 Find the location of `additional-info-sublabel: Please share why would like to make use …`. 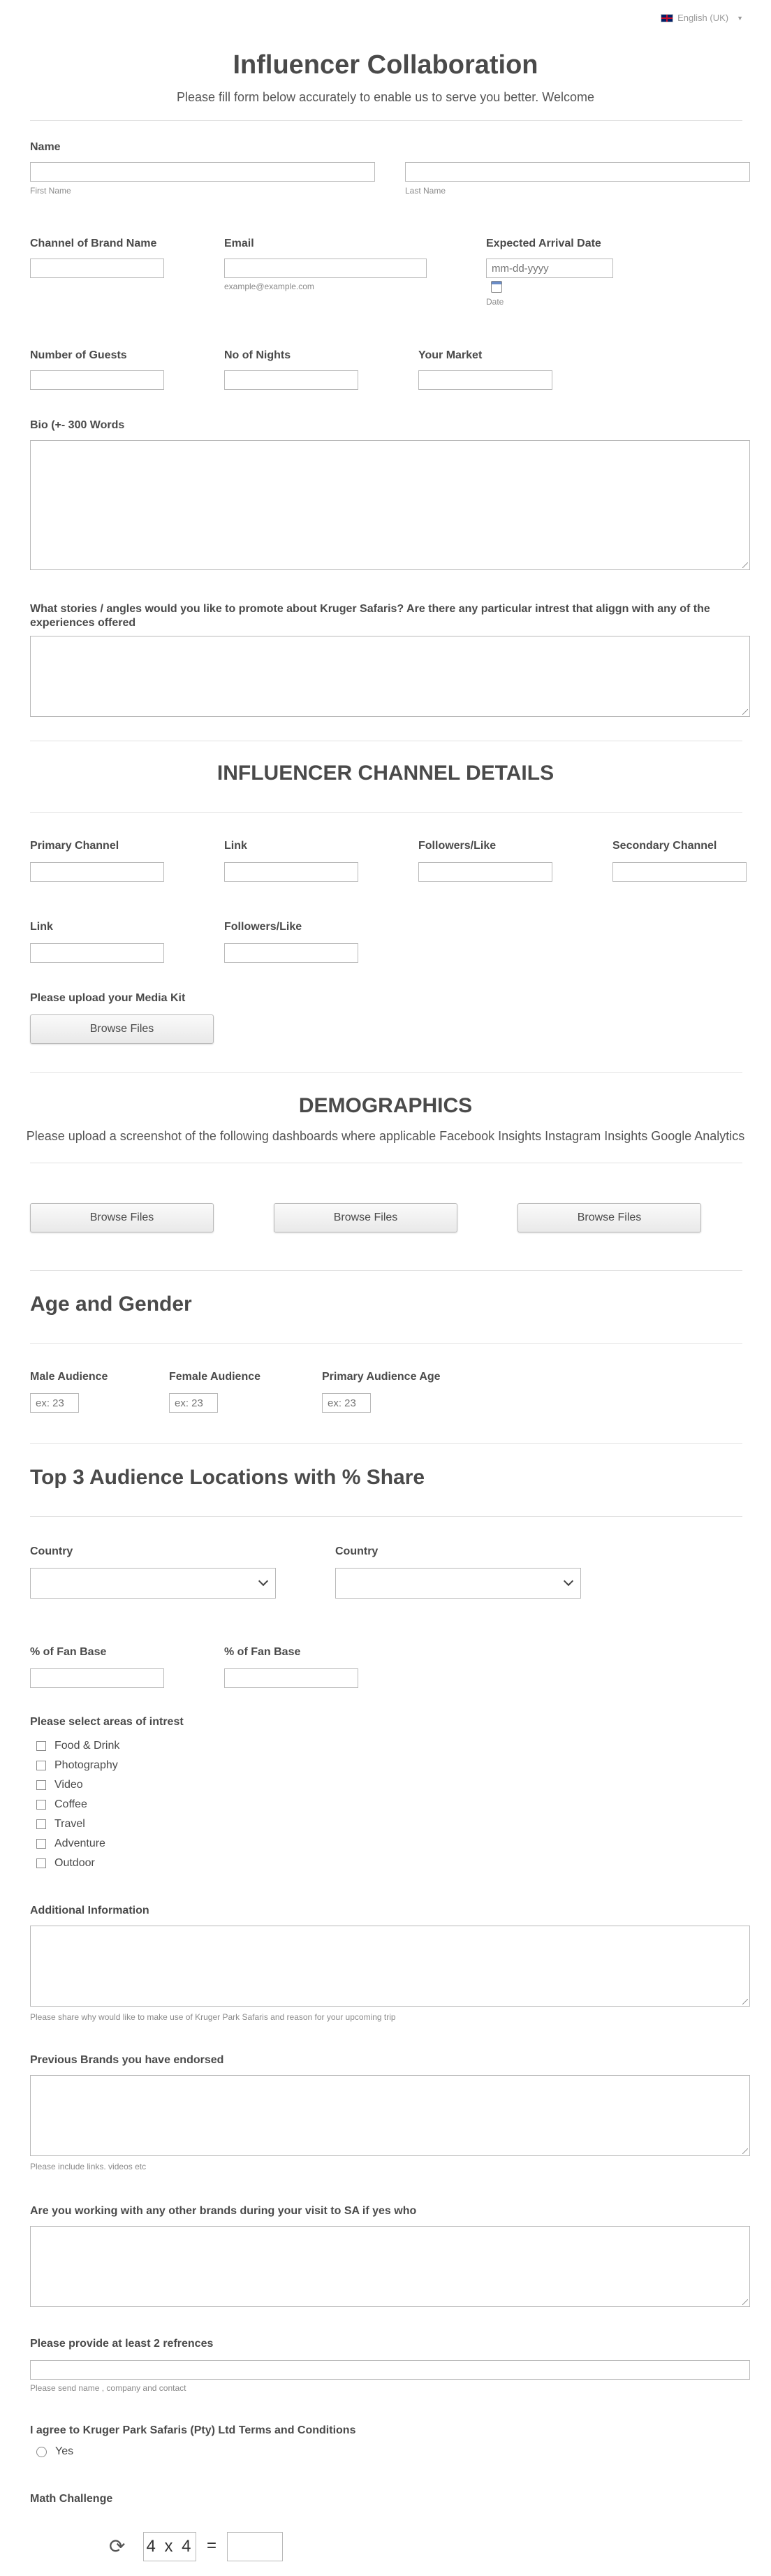

additional-info-sublabel: Please share why would like to make use … is located at coordinates (213, 2017).